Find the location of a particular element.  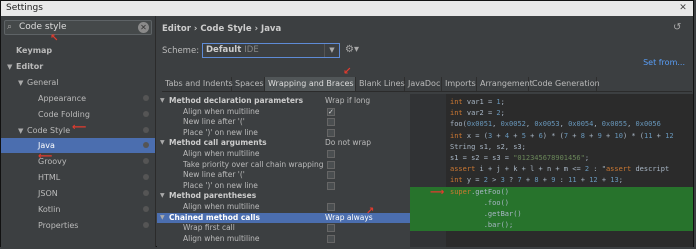

sidebar-item-properties: Properties is located at coordinates (78, 225).